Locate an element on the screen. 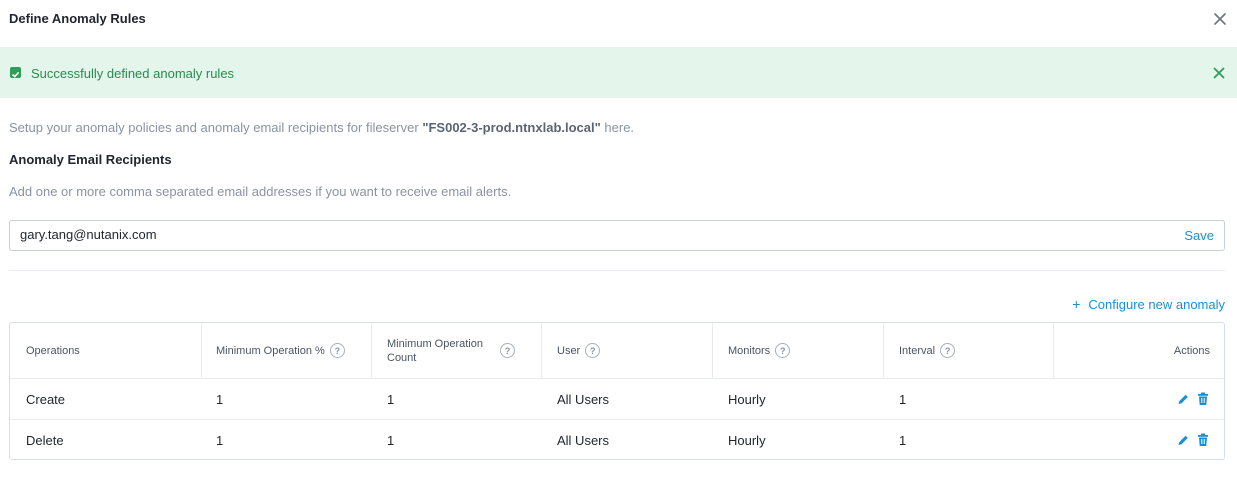  divider is located at coordinates (617, 270).